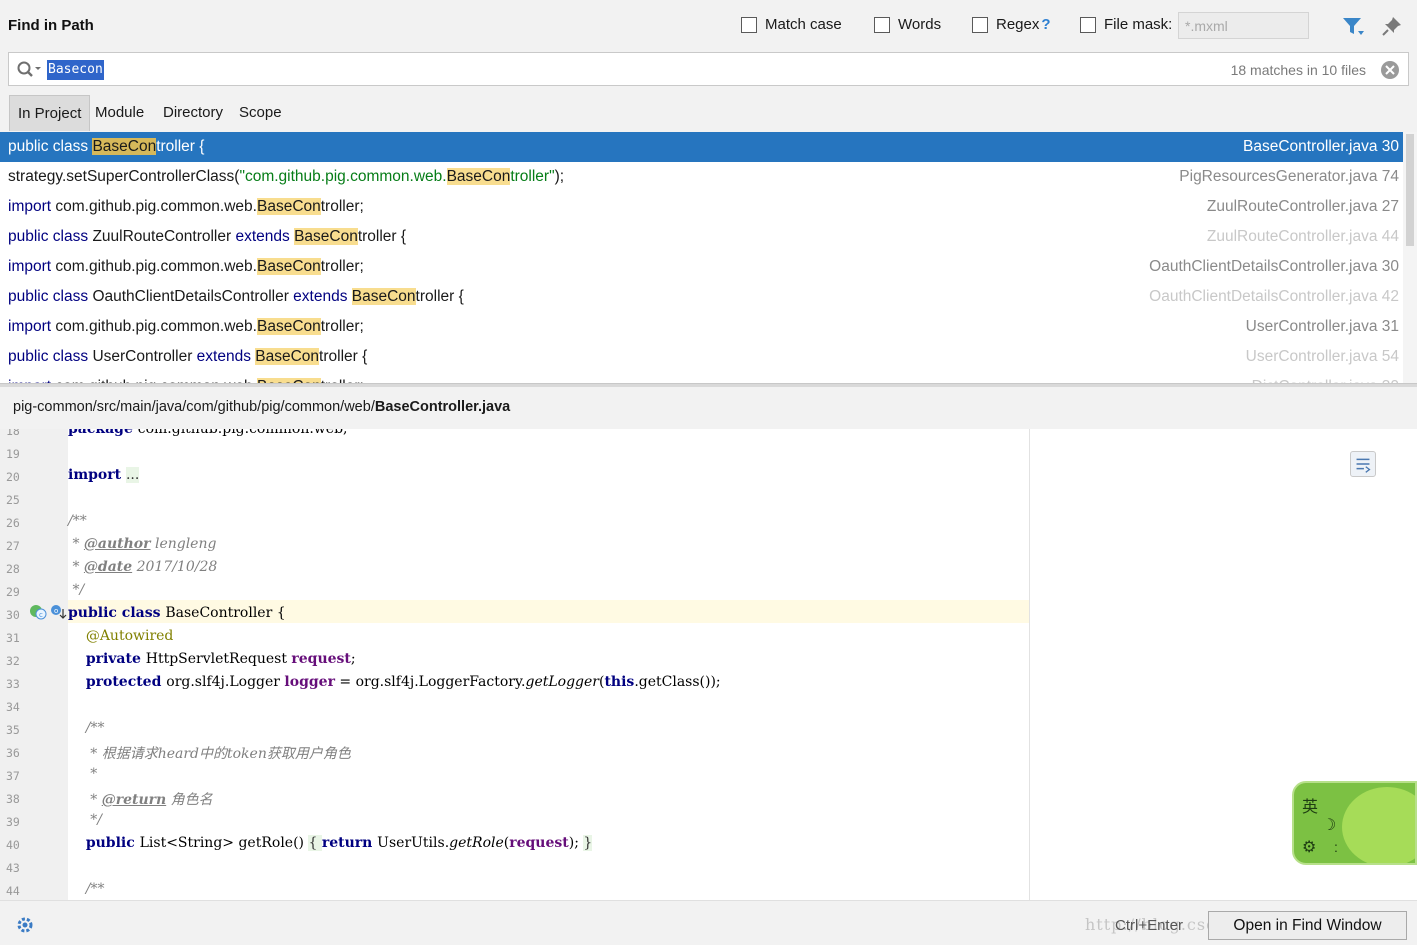 The width and height of the screenshot is (1417, 945). Describe the element at coordinates (1353, 27) in the screenshot. I see `filter-icon` at that location.